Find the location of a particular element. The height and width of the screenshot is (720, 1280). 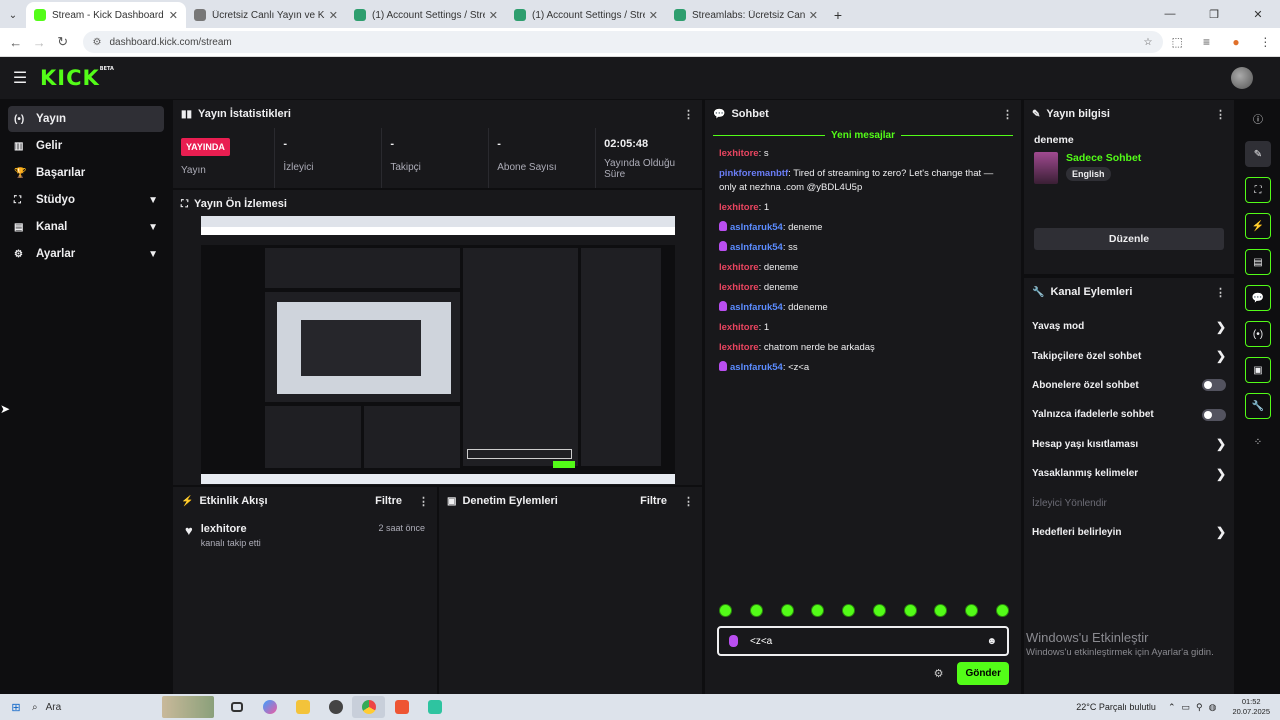

emoji-picker-icon: ☻ is located at coordinates (991, 641).